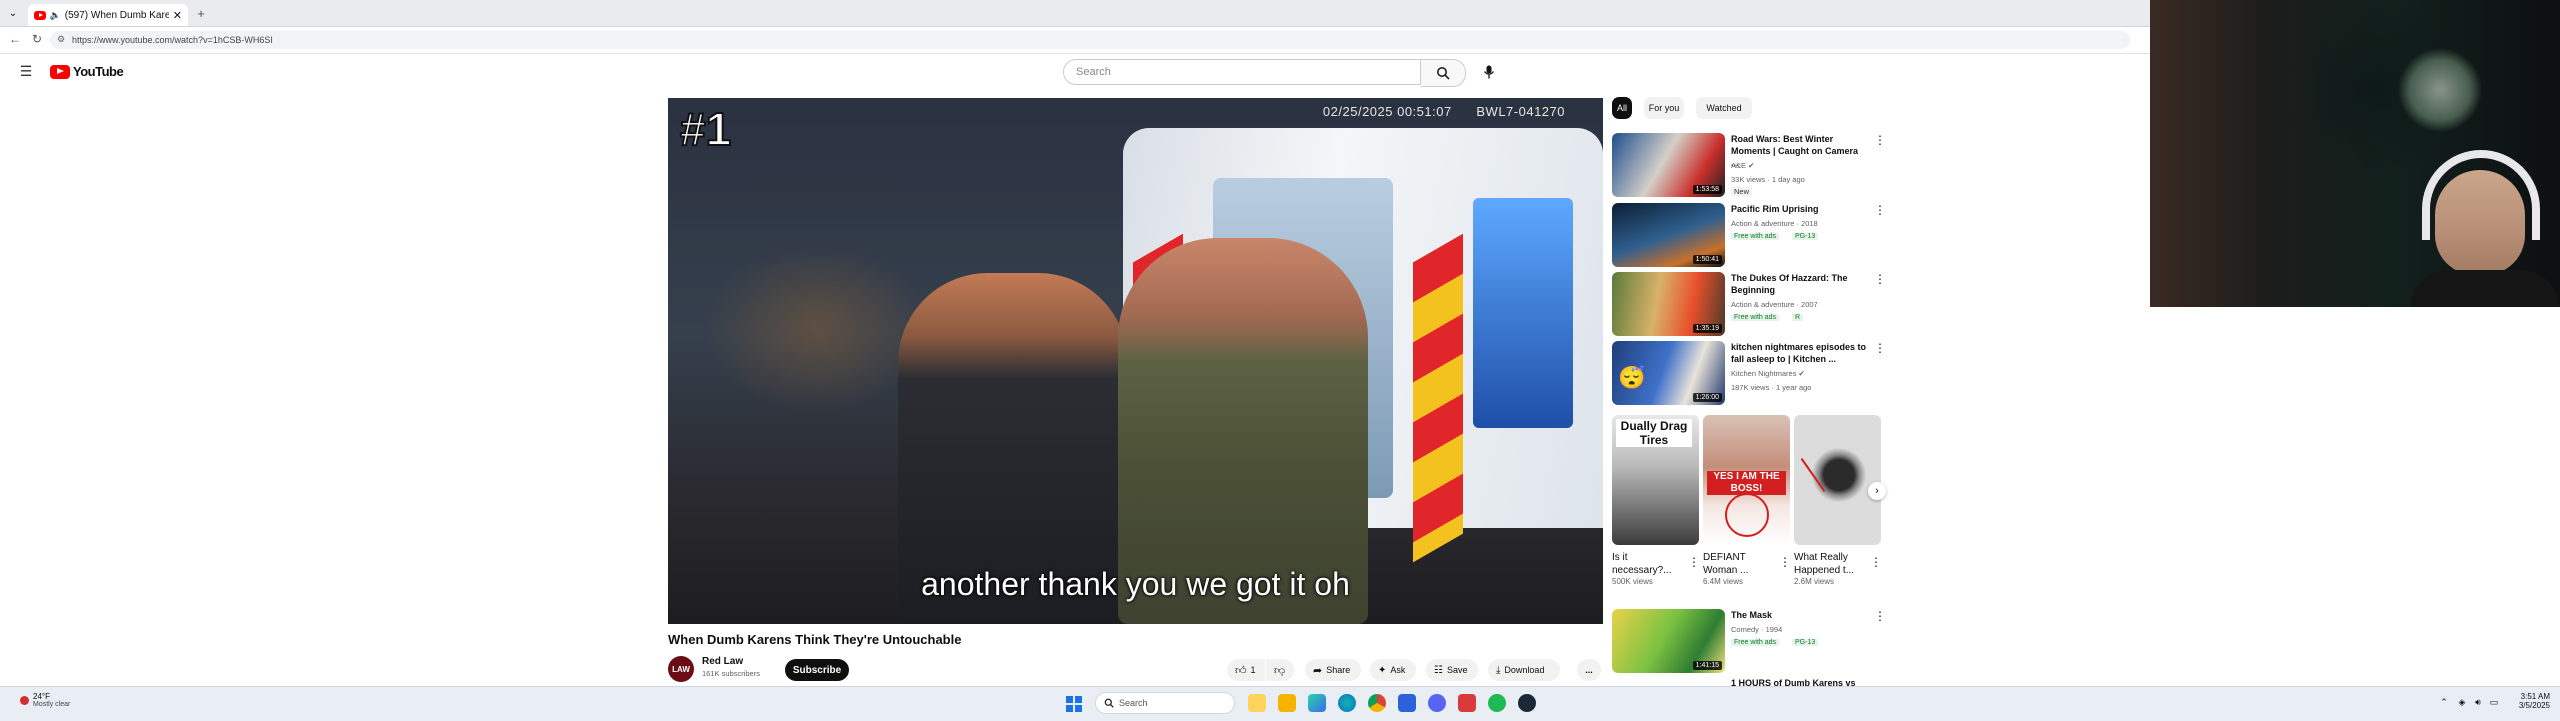 Image resolution: width=2560 pixels, height=721 pixels. I want to click on weather-widget: 24°F Mostly clear, so click(45, 700).